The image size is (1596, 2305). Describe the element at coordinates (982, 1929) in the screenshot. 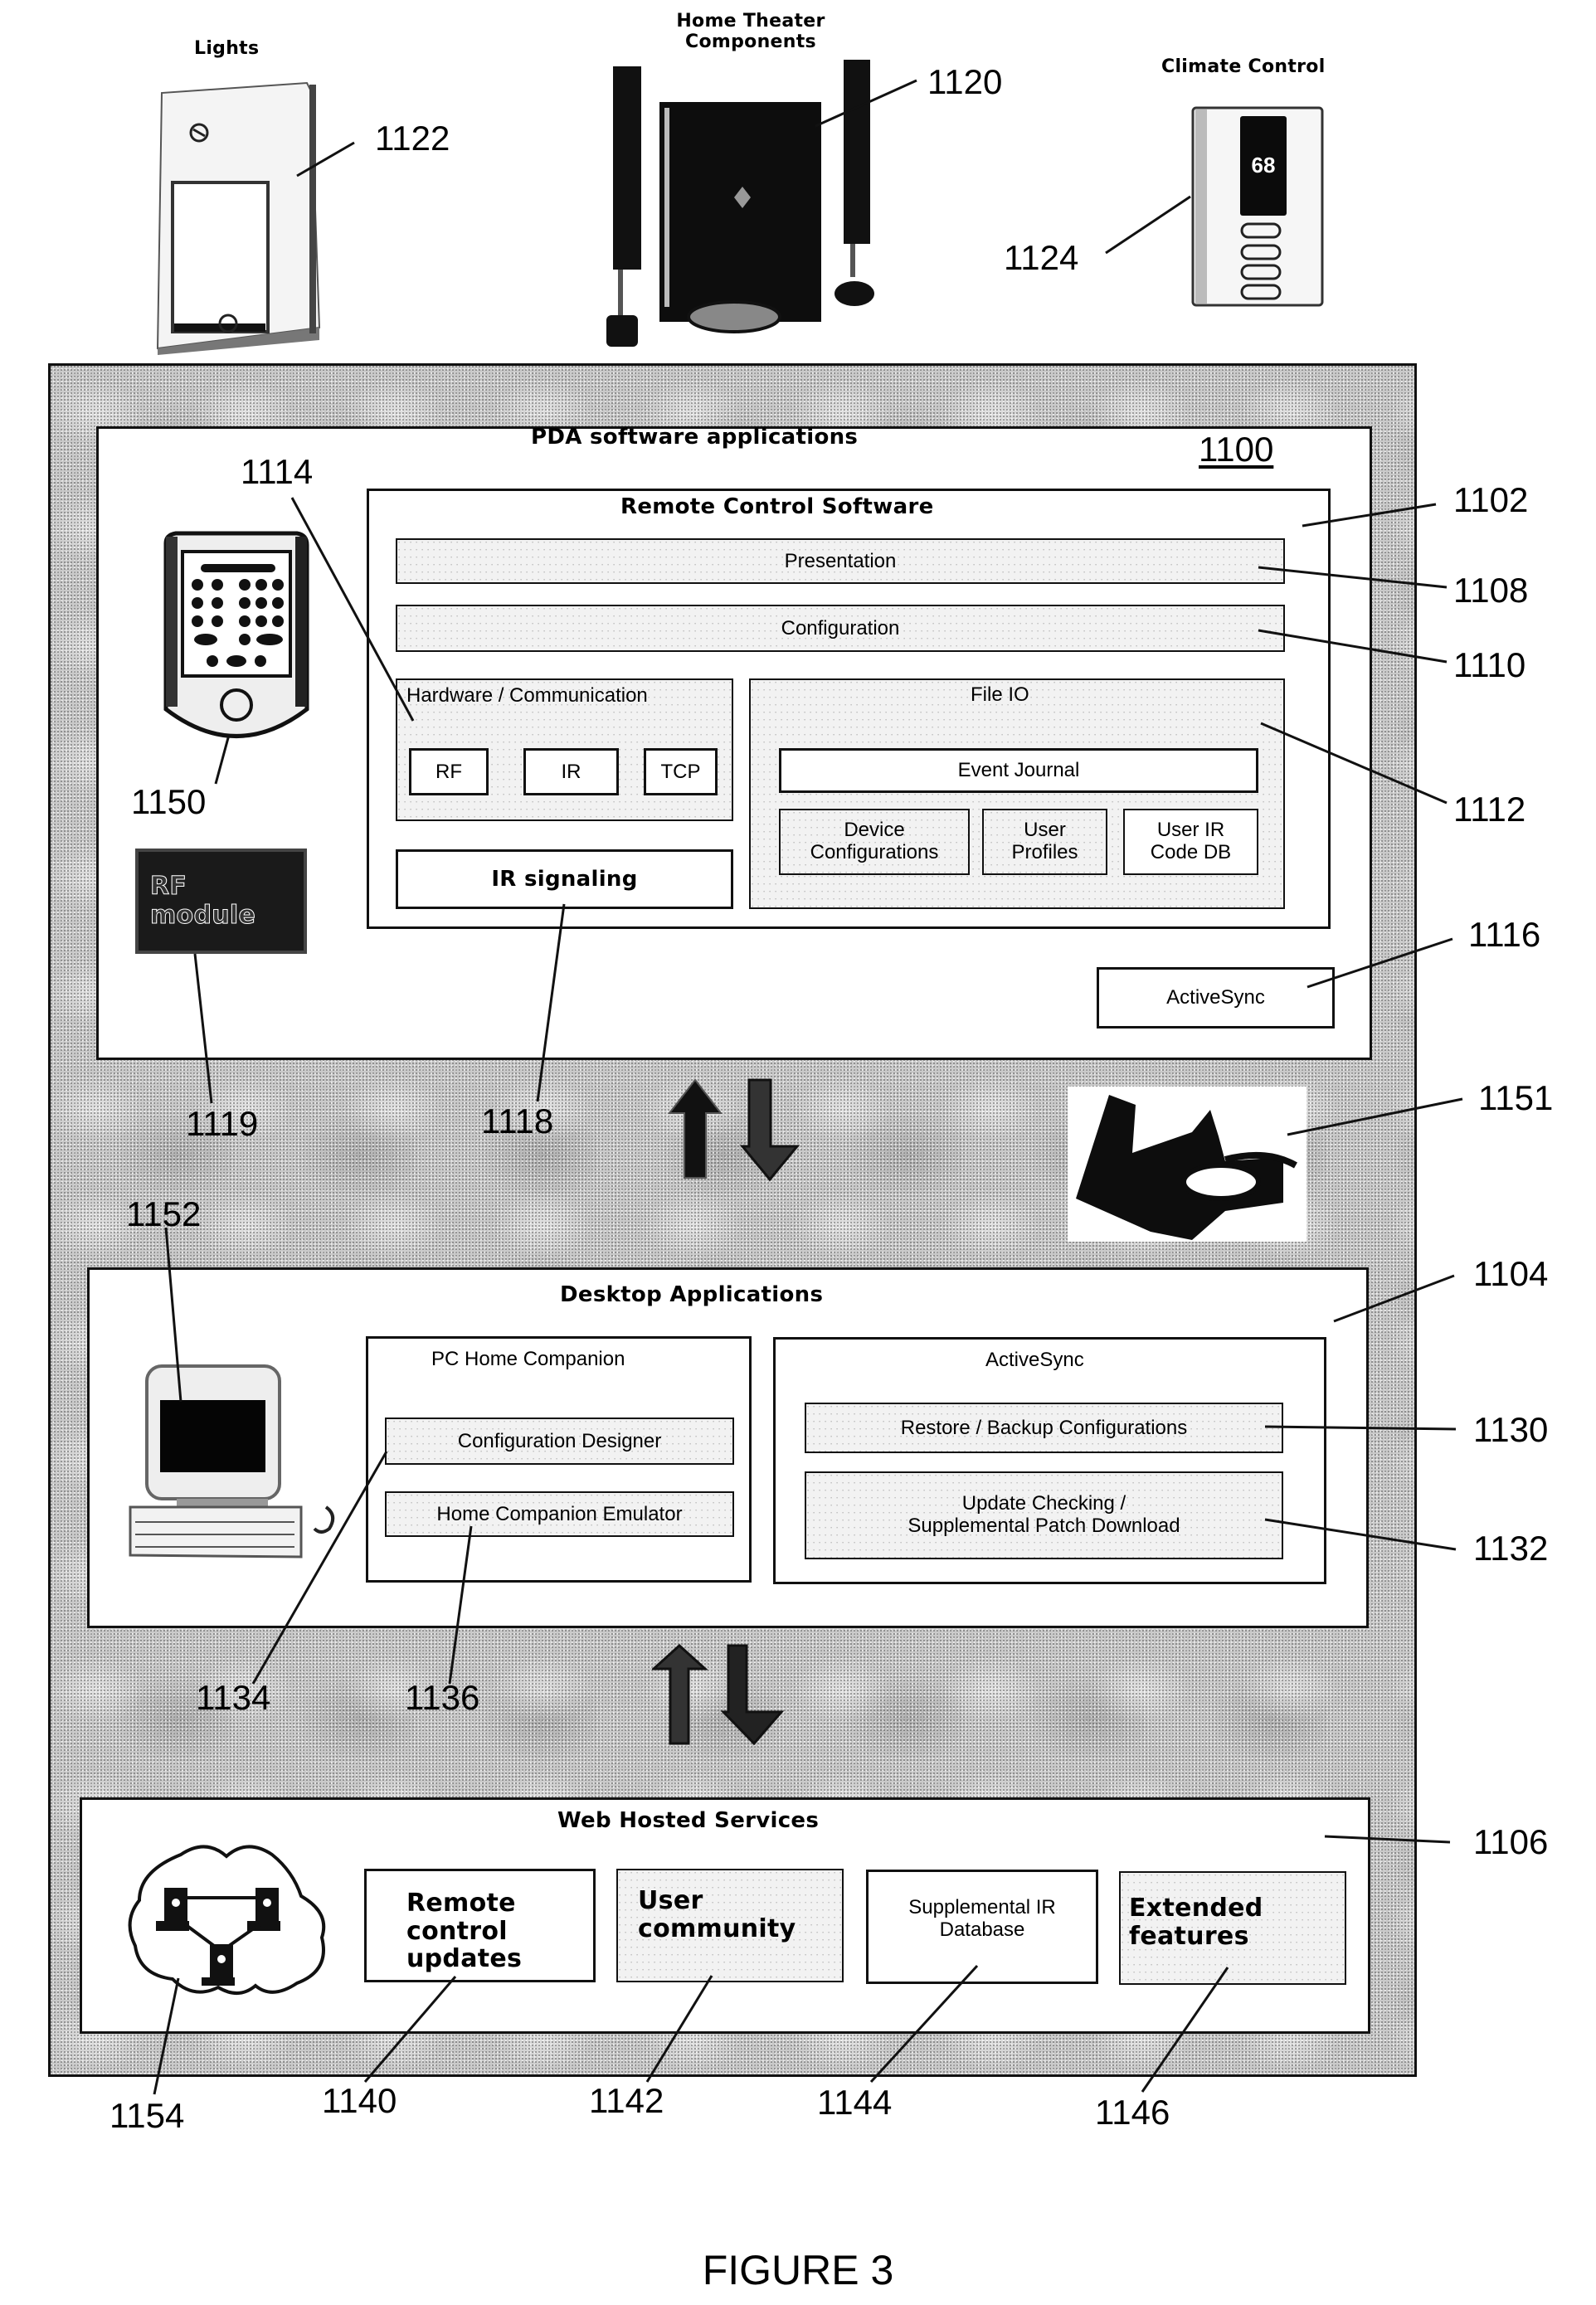

I see `service-line: Database` at that location.